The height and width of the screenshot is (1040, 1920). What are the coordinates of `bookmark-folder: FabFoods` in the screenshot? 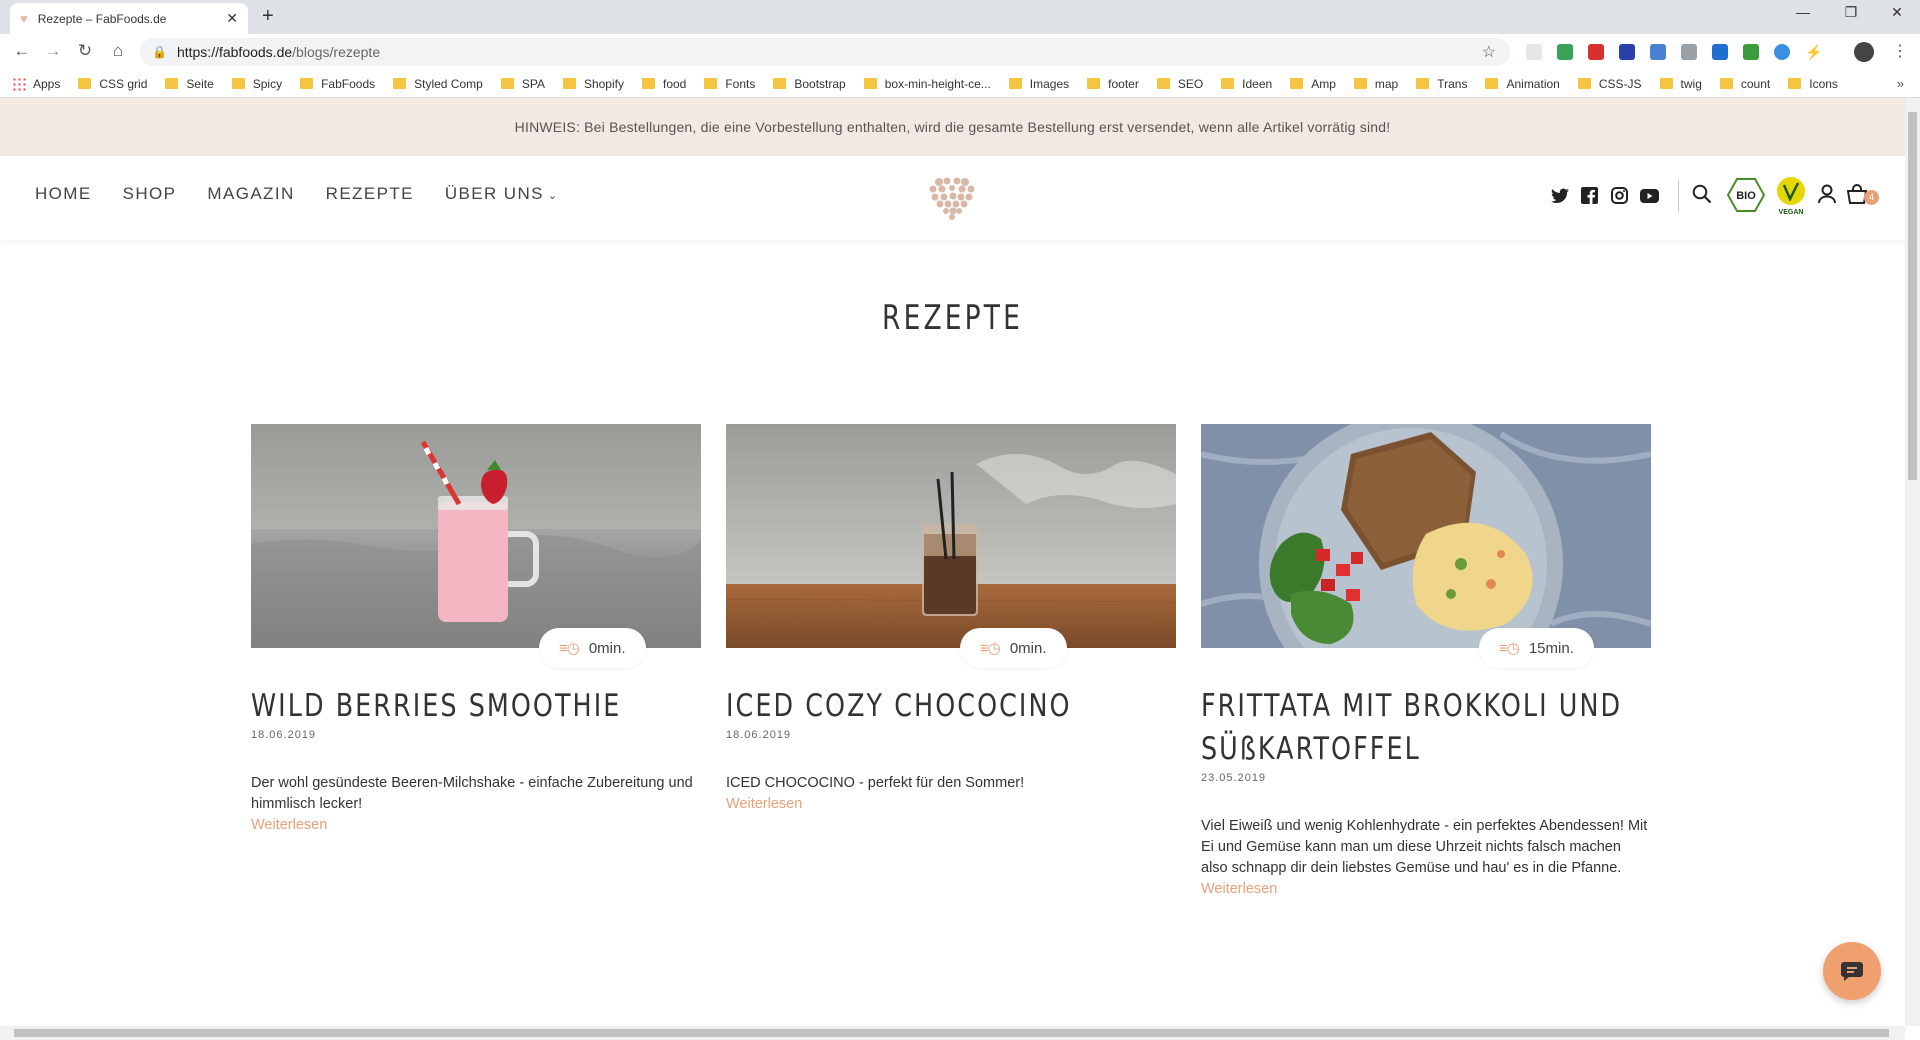 It's located at (337, 84).